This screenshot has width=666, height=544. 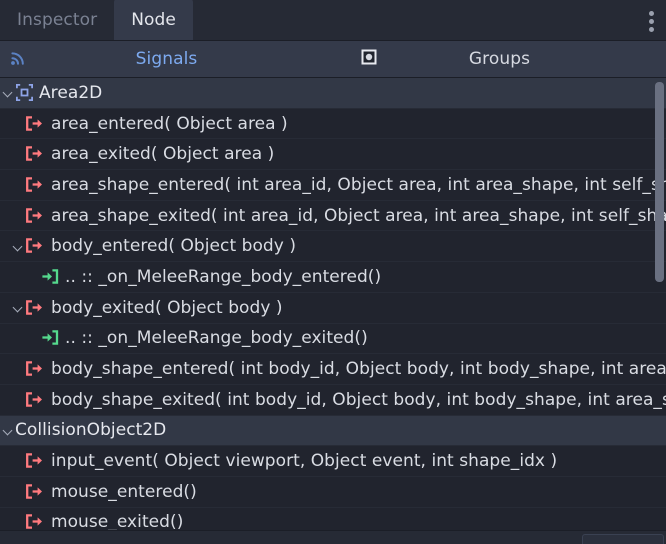 I want to click on tree-row-label: Area2D, so click(x=71, y=92).